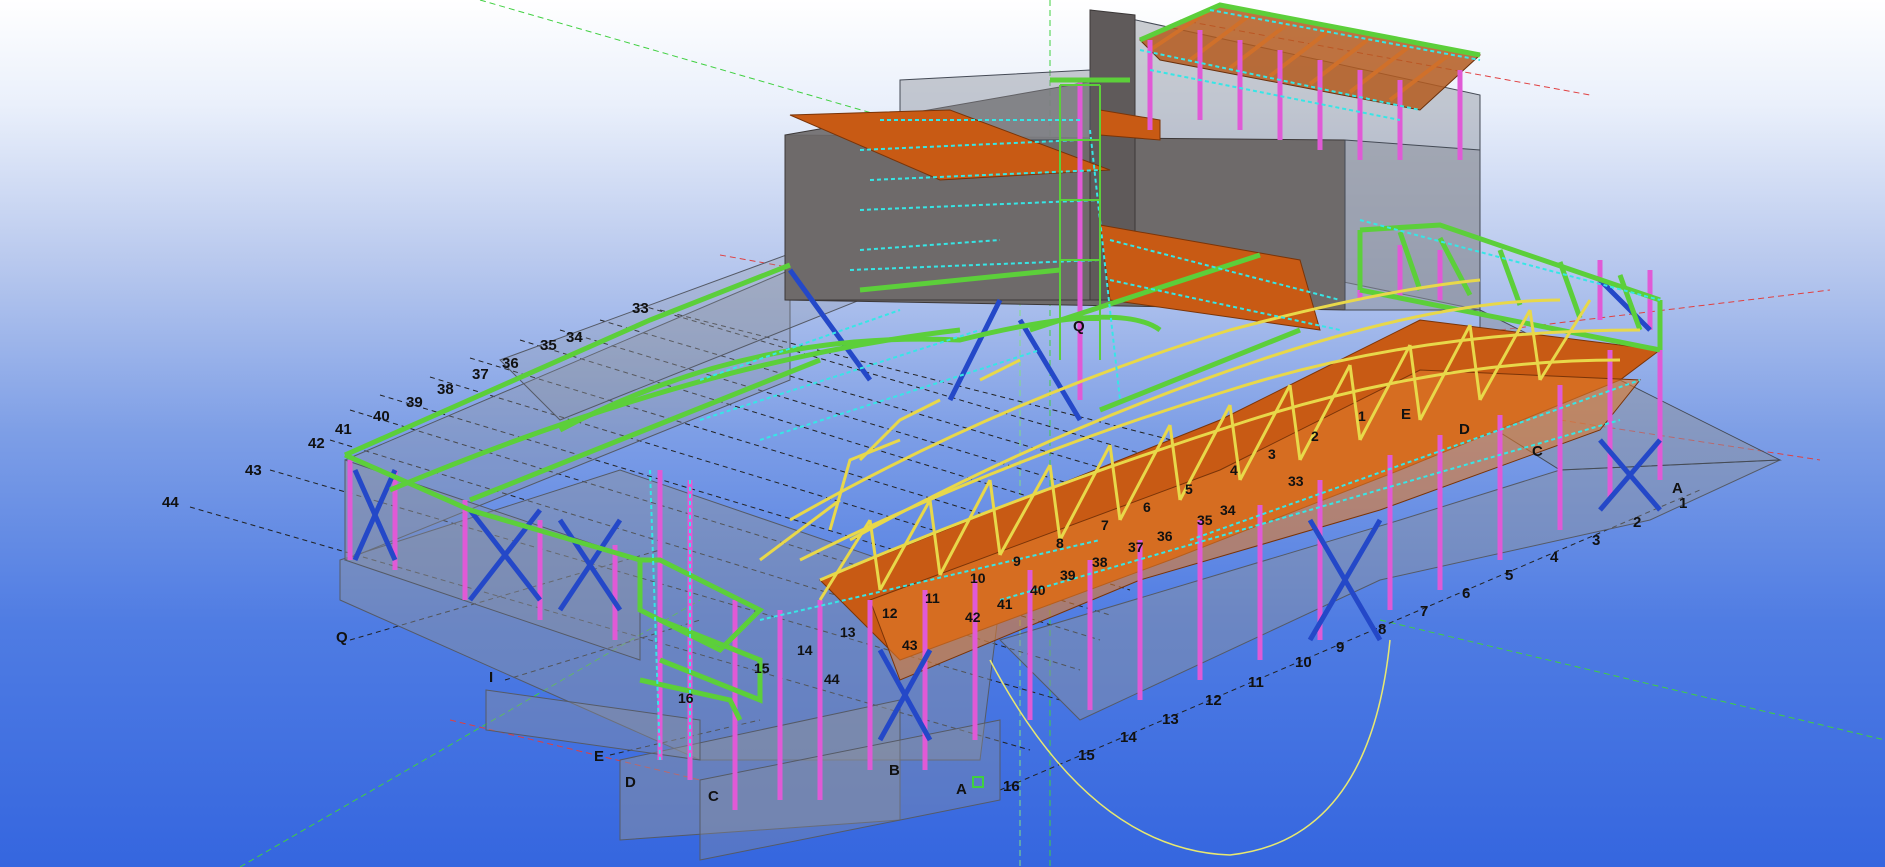 The height and width of the screenshot is (867, 1885). What do you see at coordinates (1005, 604) in the screenshot?
I see `roof-label-41: 41` at bounding box center [1005, 604].